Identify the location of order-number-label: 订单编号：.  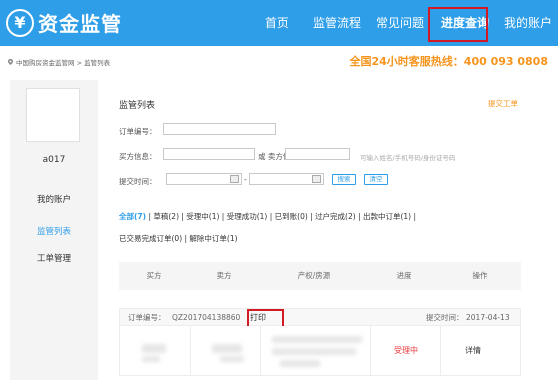
(138, 131).